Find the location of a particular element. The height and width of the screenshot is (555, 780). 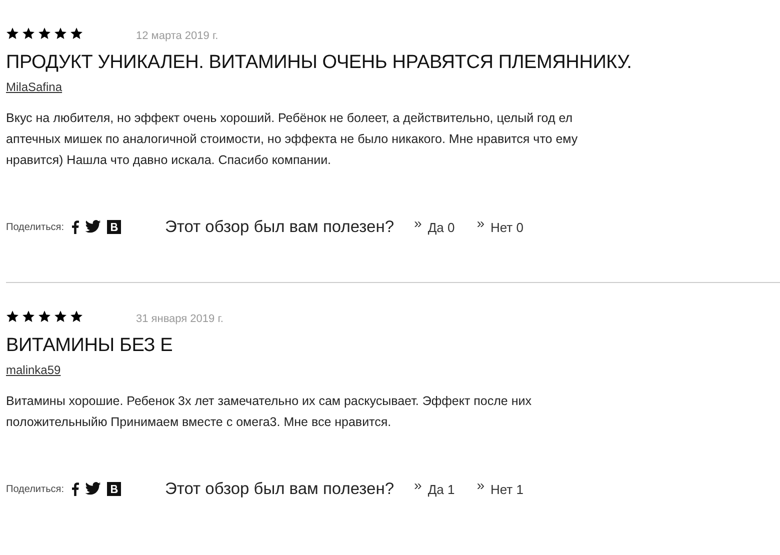

review-title: ПРОДУКТ УНИКАЛЕН. ВИТАМИНЫ ОЧЕНЬ НРАВЯТСЯ ПЛЕМЯННИКУ. is located at coordinates (319, 63).